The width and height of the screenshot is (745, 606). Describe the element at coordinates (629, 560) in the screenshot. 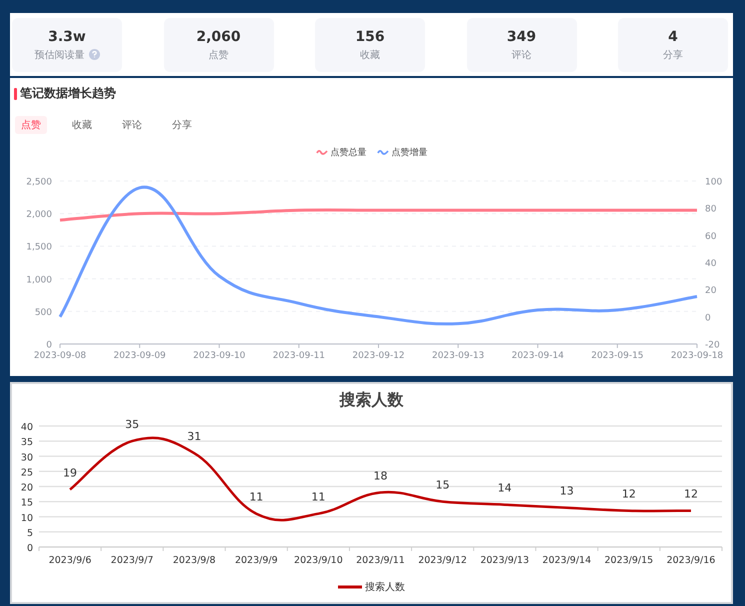

I see `axis-tick-label: 2023/9/15` at that location.